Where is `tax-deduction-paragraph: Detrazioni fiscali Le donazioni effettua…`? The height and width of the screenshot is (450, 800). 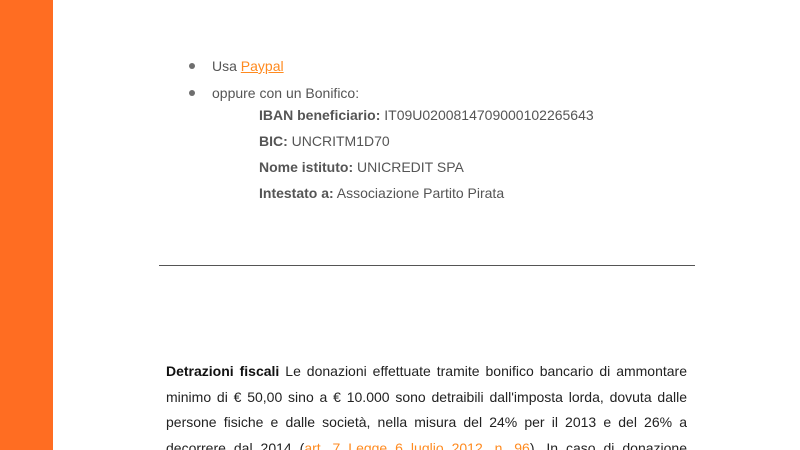 tax-deduction-paragraph: Detrazioni fiscali Le donazioni effettua… is located at coordinates (426, 404).